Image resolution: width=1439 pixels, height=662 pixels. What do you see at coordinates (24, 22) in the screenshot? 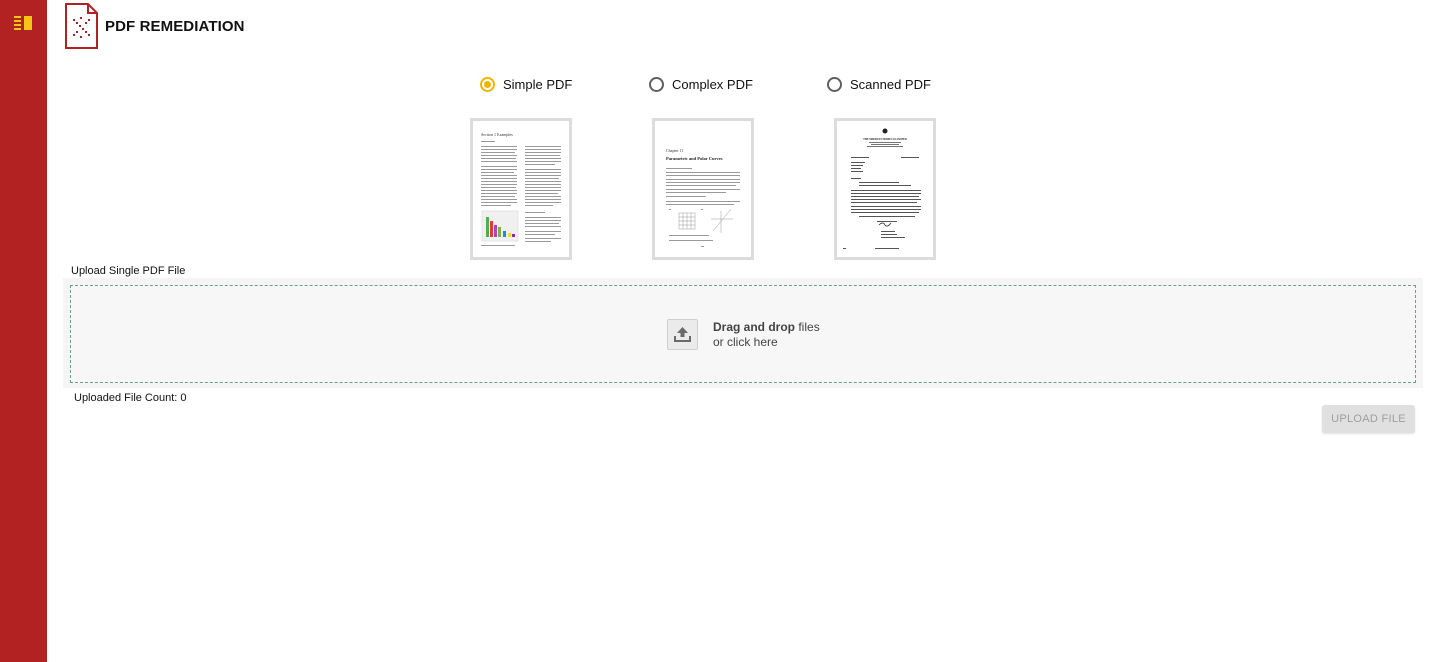
I see `menu-list-icon` at bounding box center [24, 22].